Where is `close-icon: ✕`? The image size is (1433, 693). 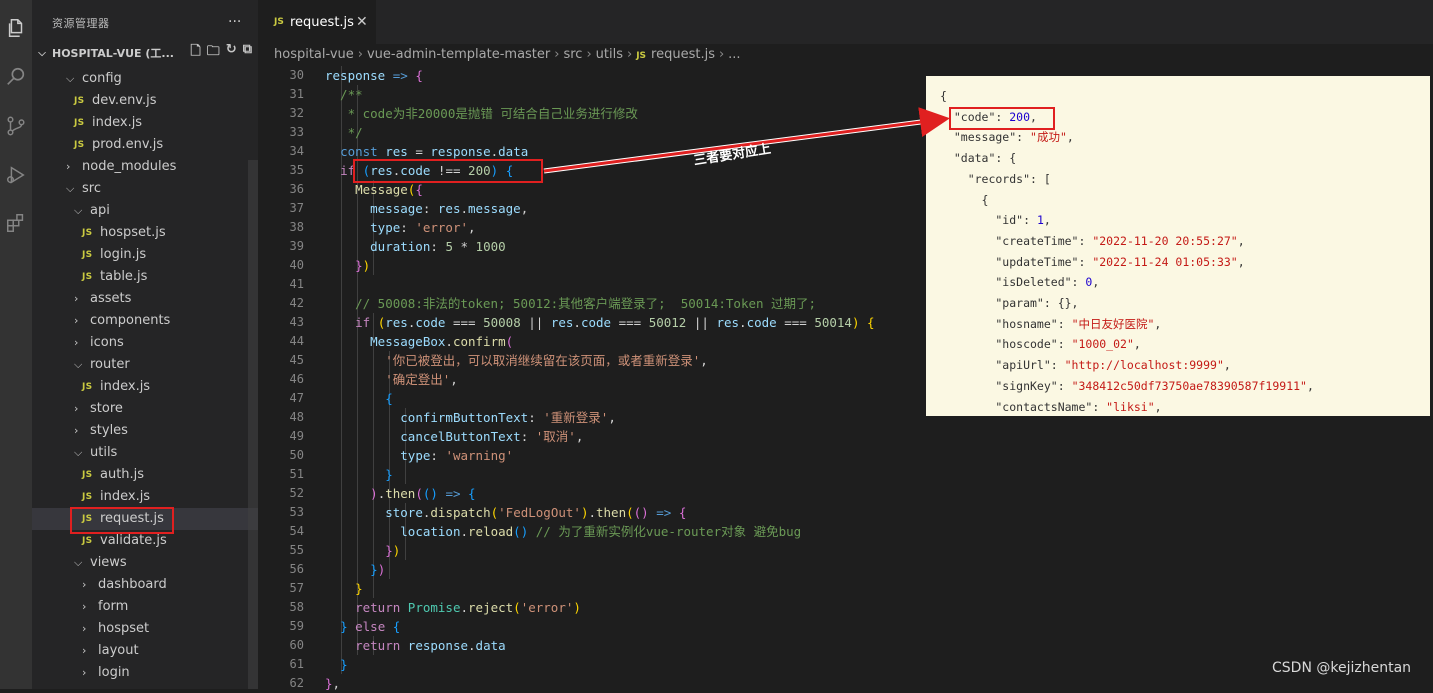
close-icon: ✕ is located at coordinates (362, 22).